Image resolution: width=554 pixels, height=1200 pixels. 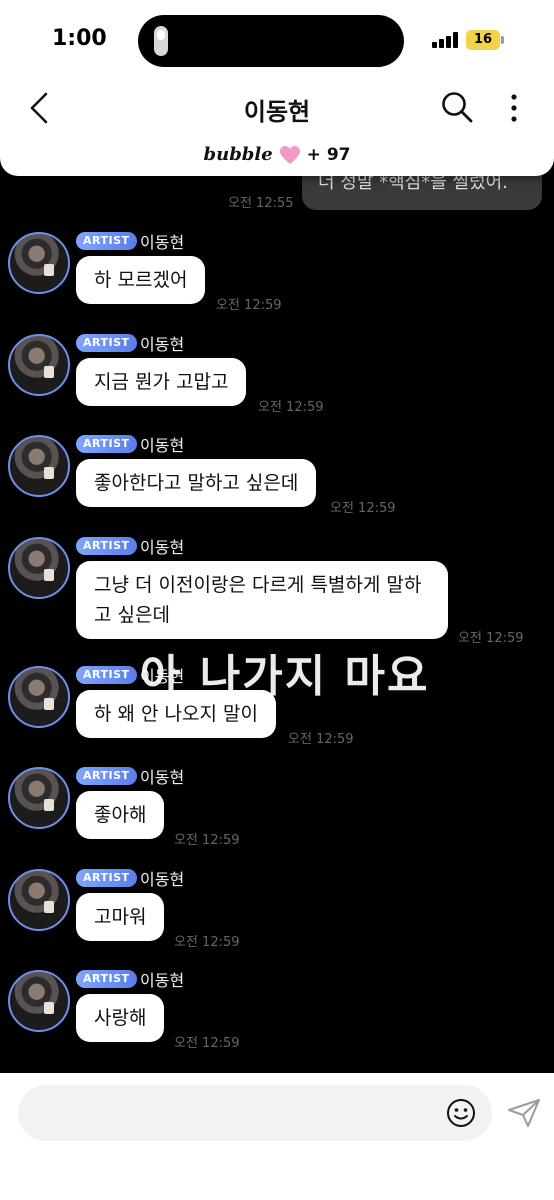 What do you see at coordinates (161, 41) in the screenshot?
I see `flashlight-icon` at bounding box center [161, 41].